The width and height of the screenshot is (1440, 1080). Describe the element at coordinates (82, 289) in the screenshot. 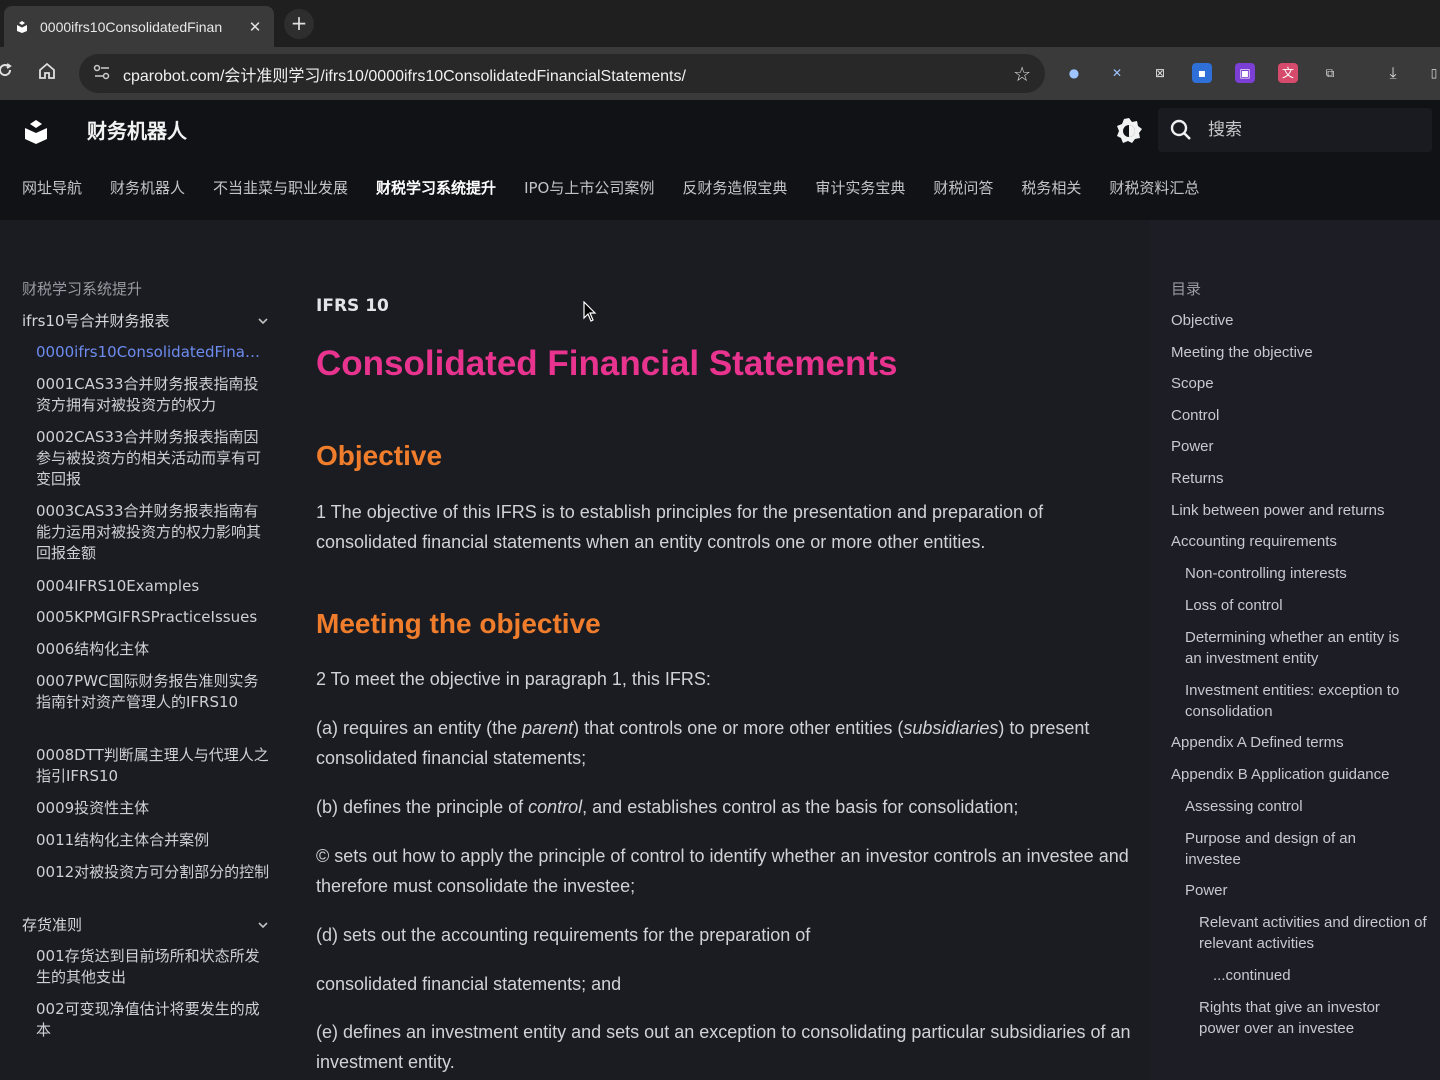

I see `sidebar-section-title: 财税学习系统提升` at that location.